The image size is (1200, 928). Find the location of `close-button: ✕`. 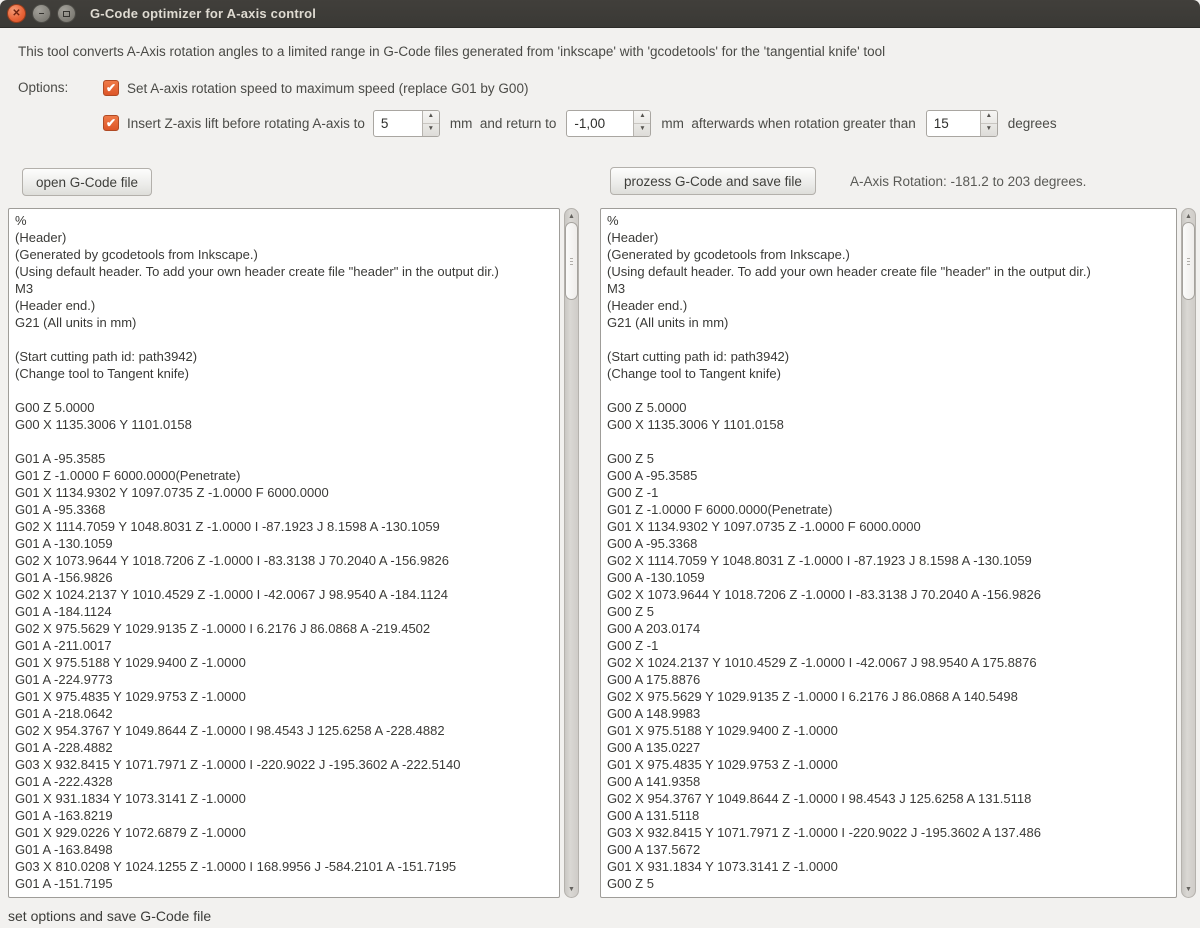

close-button: ✕ is located at coordinates (16, 13).